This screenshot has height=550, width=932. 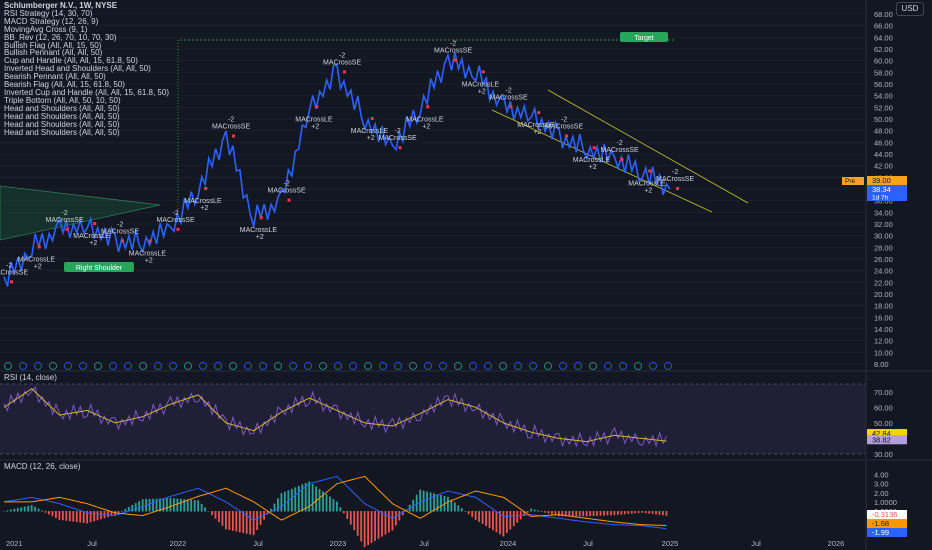 What do you see at coordinates (92, 543) in the screenshot?
I see `time-axis-label: Jul` at bounding box center [92, 543].